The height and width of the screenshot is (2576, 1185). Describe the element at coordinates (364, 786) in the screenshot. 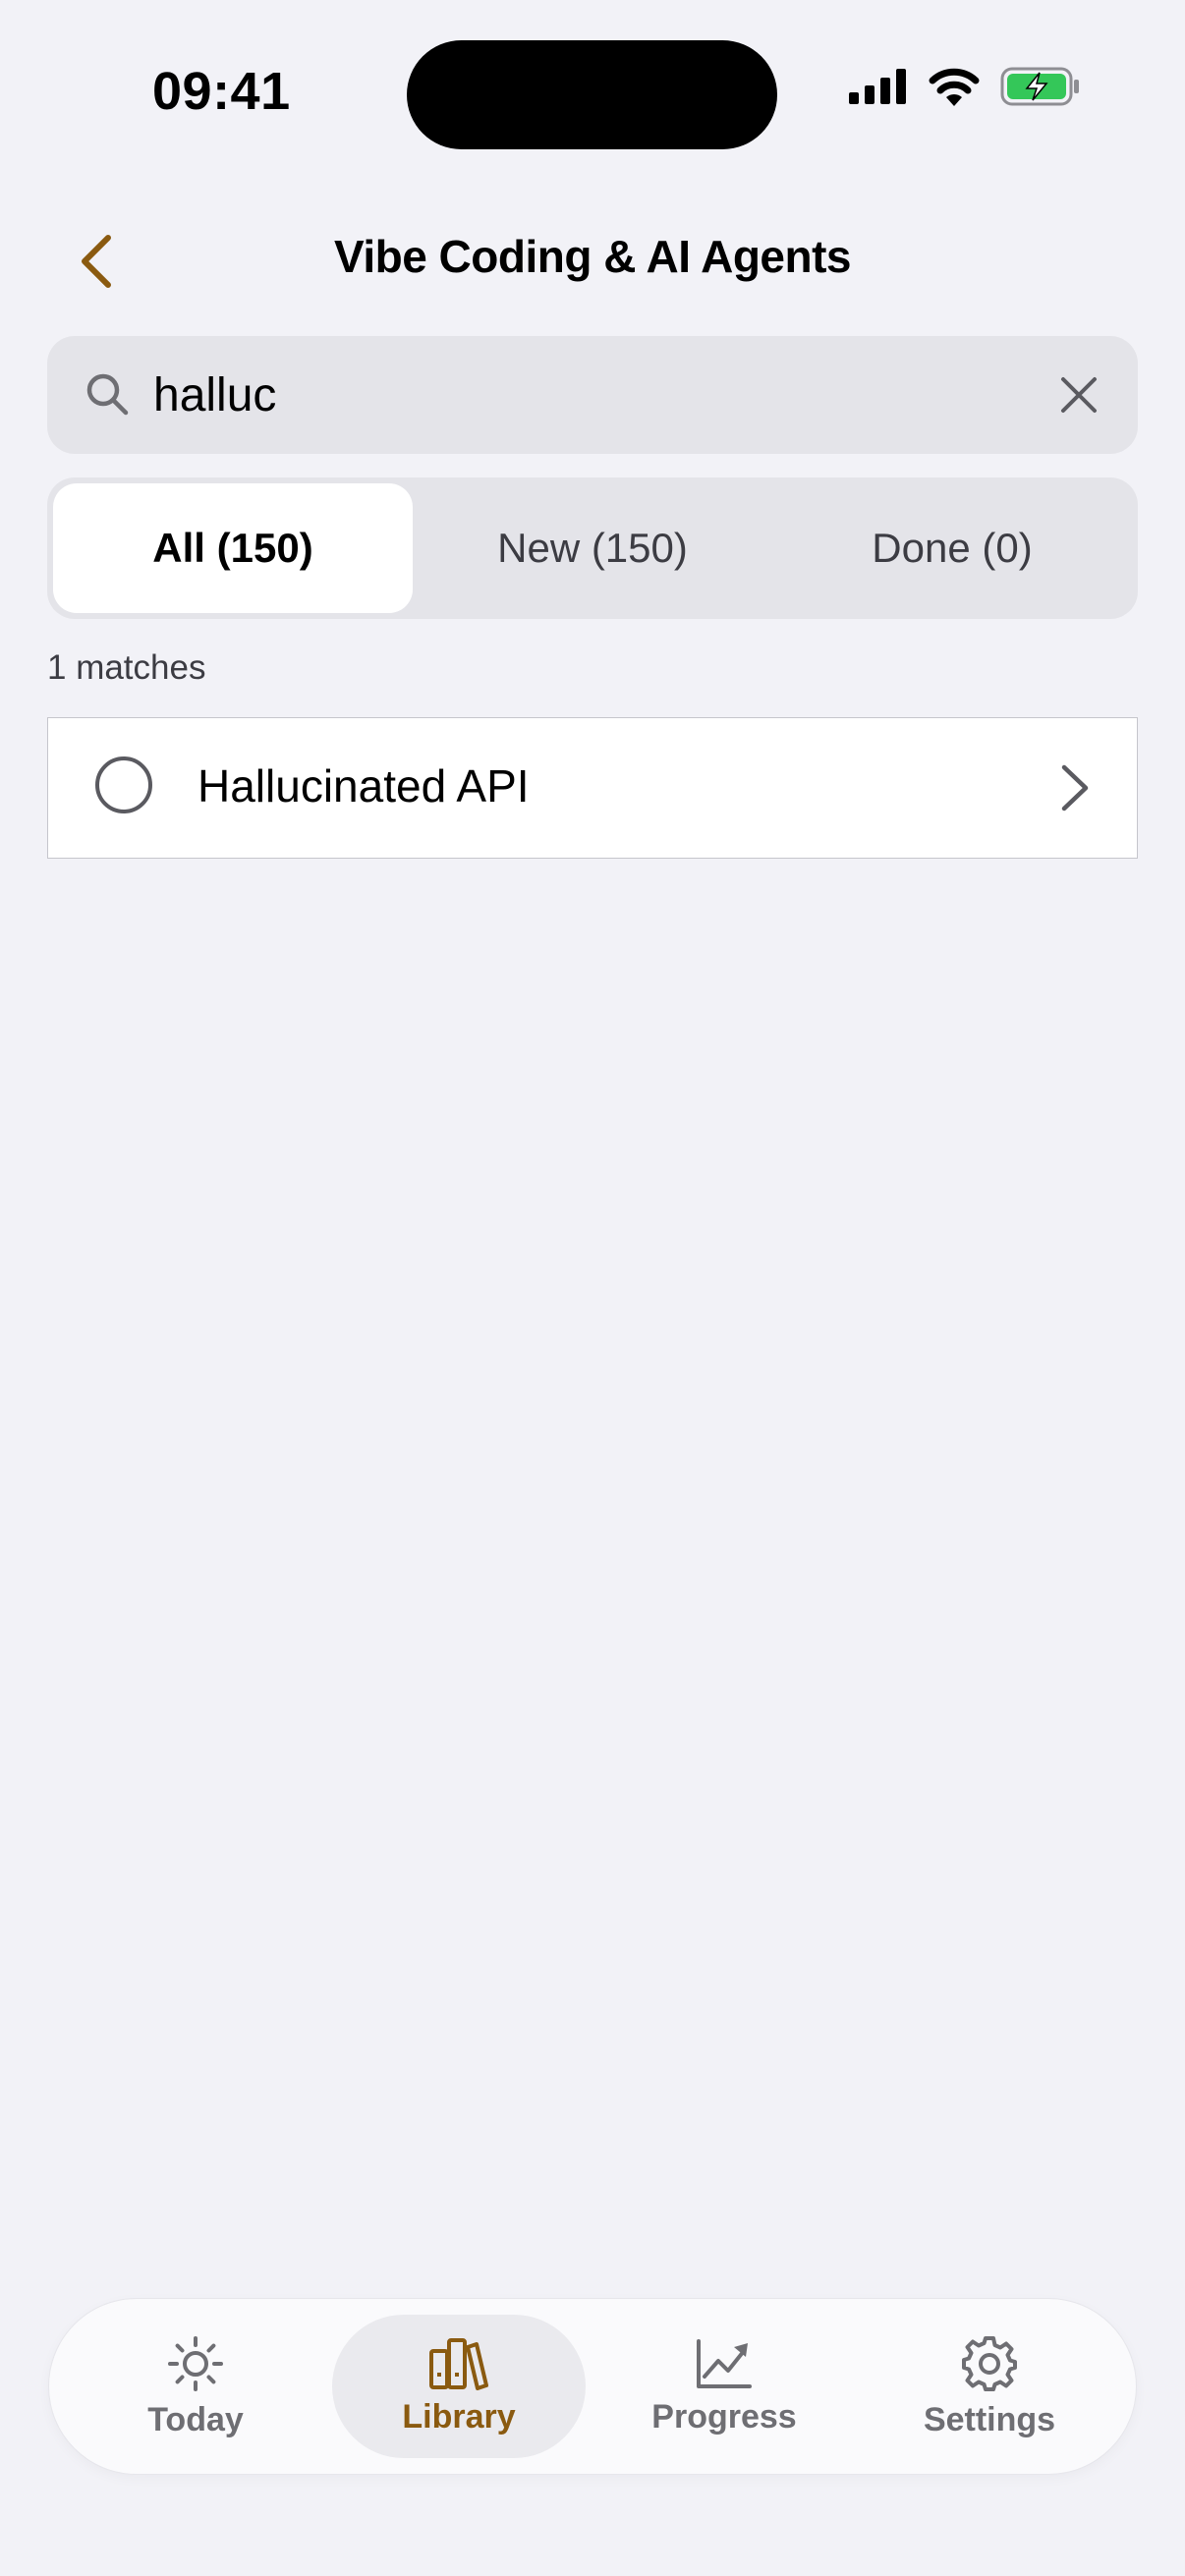

I see `list-item-label: Hallucinated API` at that location.